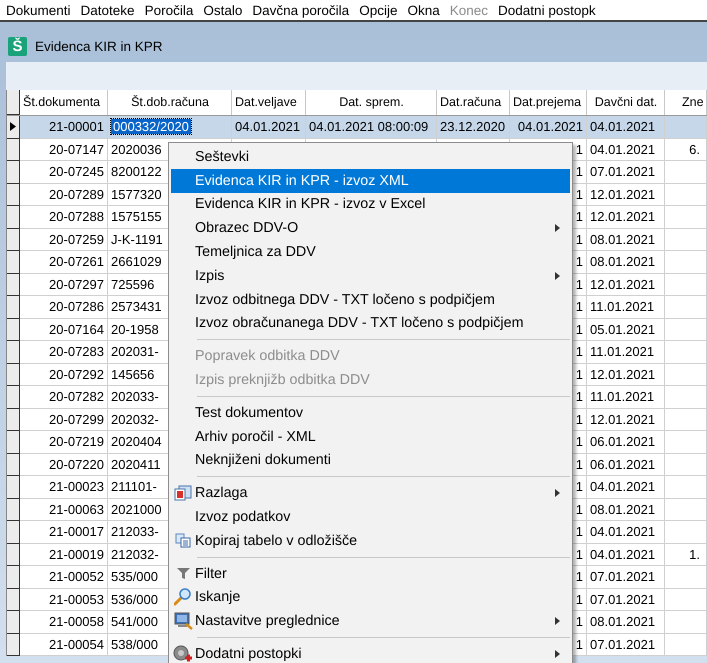  Describe the element at coordinates (424, 10) in the screenshot. I see `menu-bar-item: Okna` at that location.